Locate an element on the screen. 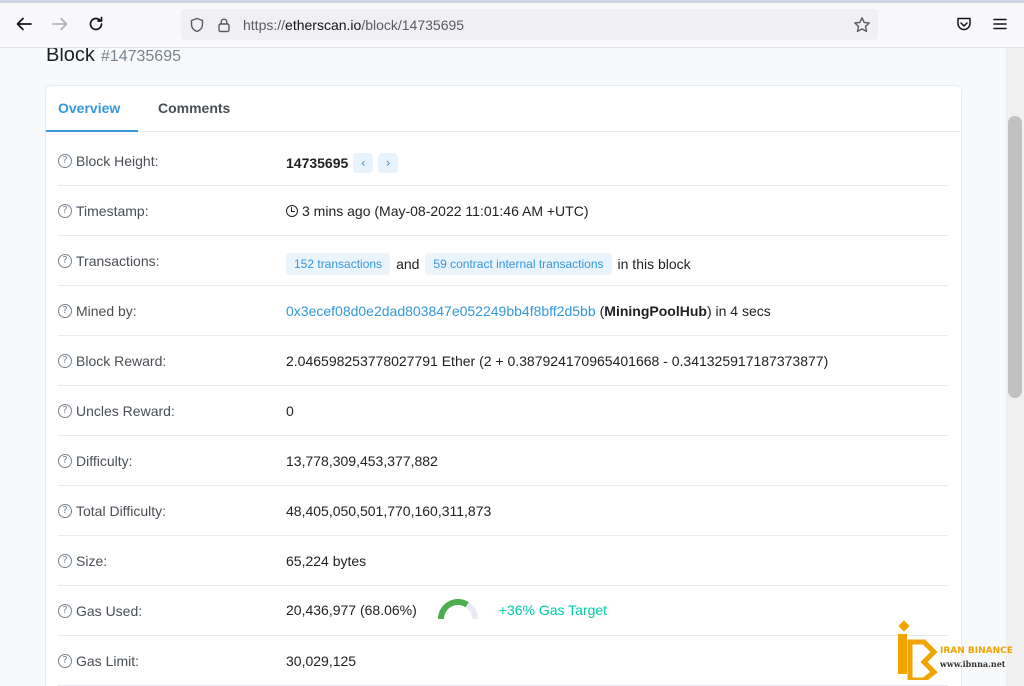  url-text: https://etherscan.io/block/14735695 is located at coordinates (353, 25).